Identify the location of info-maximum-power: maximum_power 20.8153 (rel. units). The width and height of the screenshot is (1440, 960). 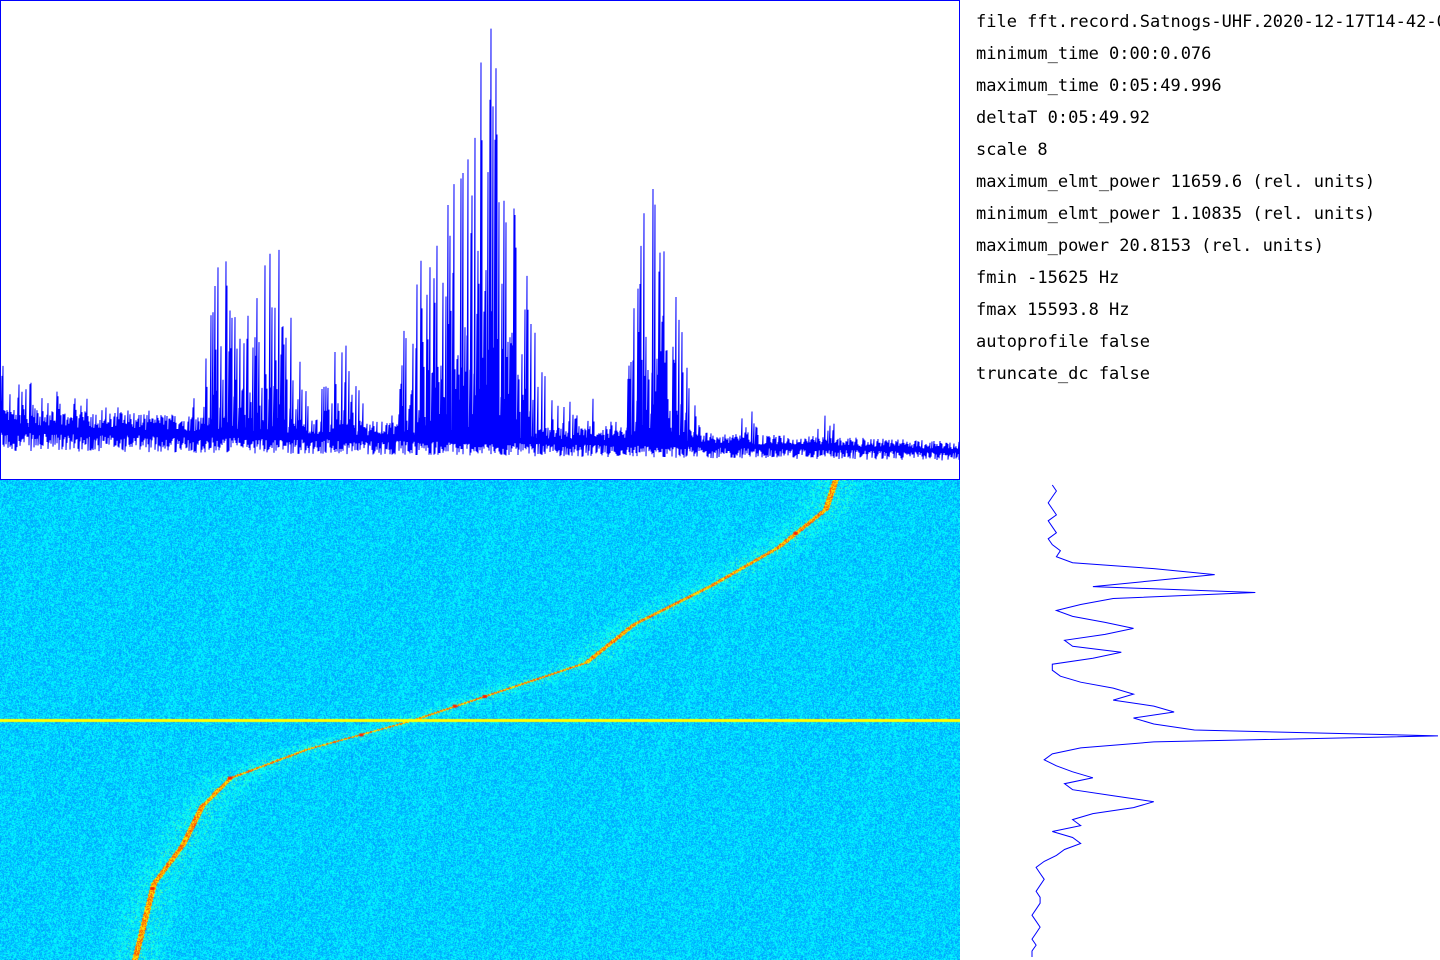
(1150, 246).